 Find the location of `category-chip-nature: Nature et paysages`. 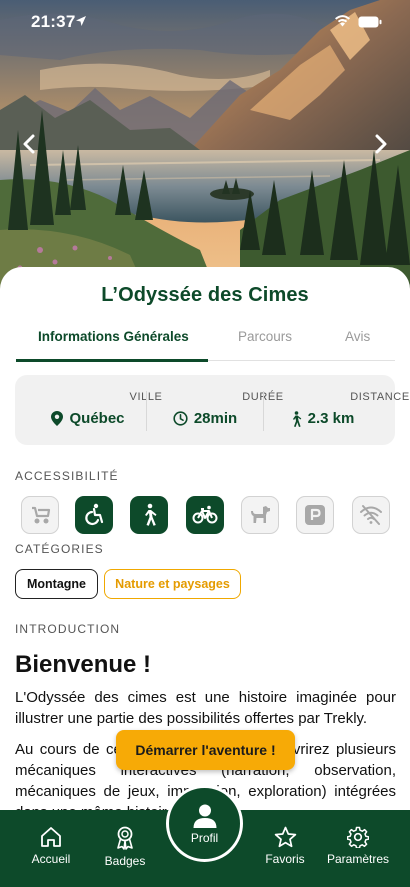

category-chip-nature: Nature et paysages is located at coordinates (172, 584).